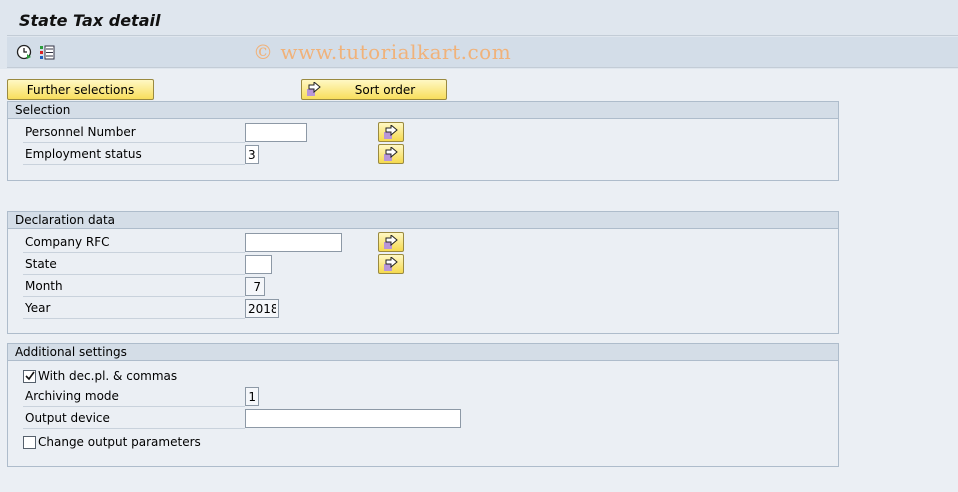 This screenshot has height=492, width=958. I want to click on change-output-row: Change output parameters, so click(112, 442).